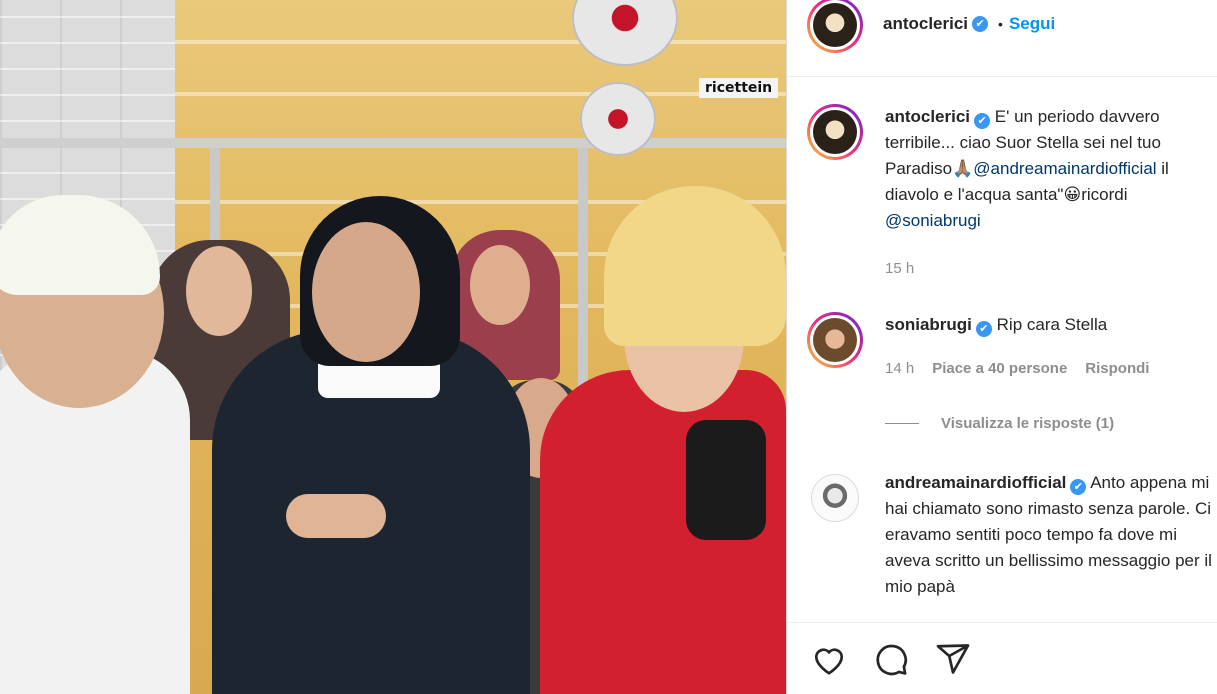 This screenshot has height=694, width=1217. What do you see at coordinates (336, 516) in the screenshot?
I see `nun-hand` at bounding box center [336, 516].